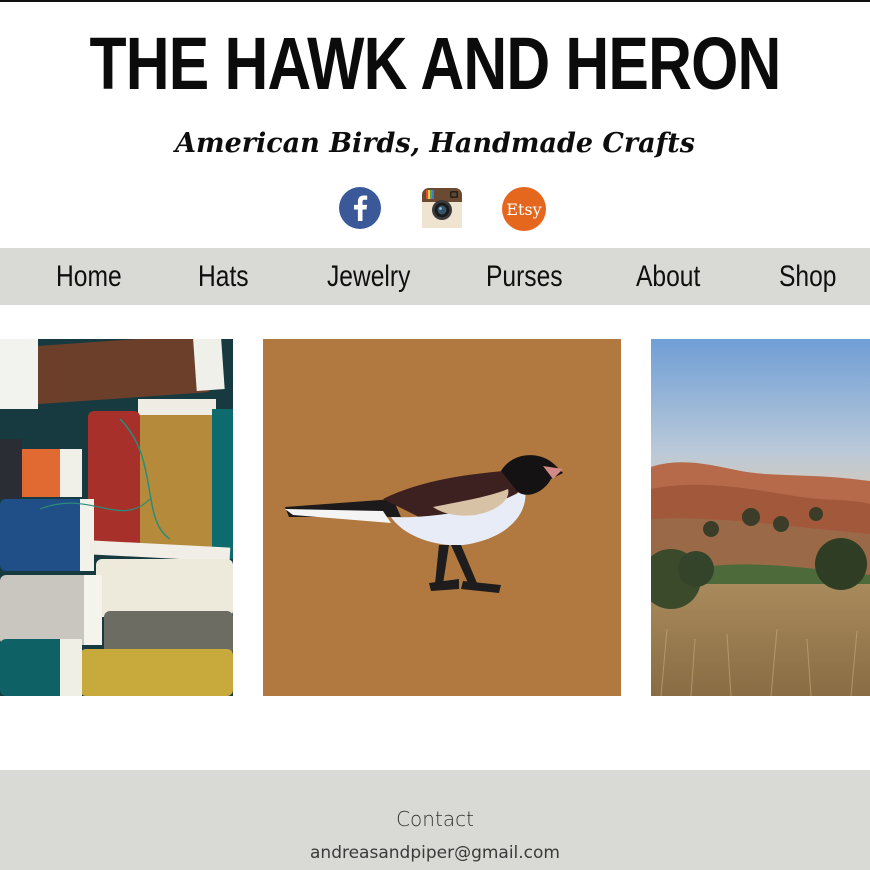 This screenshot has height=870, width=870. I want to click on main-nav: Home Hats Jewelry Purses About Shop, so click(435, 276).